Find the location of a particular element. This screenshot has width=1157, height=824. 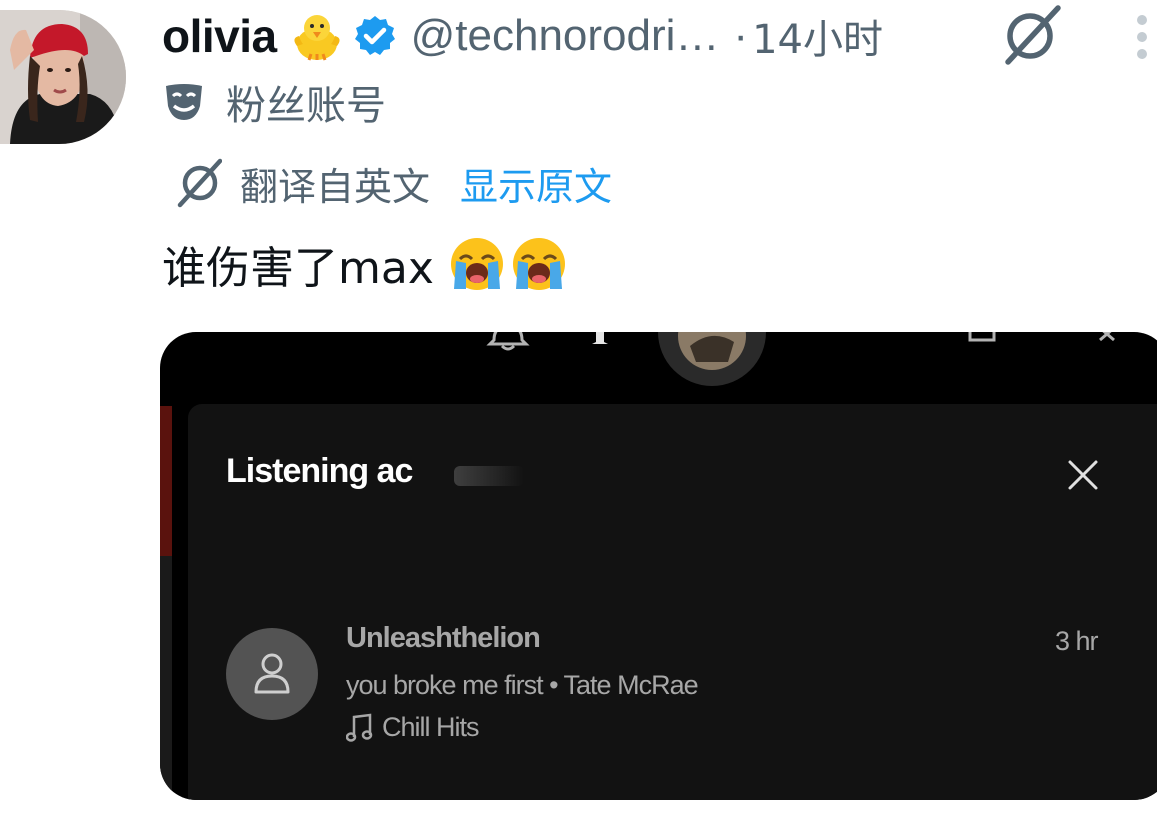

user-icon is located at coordinates (272, 673).